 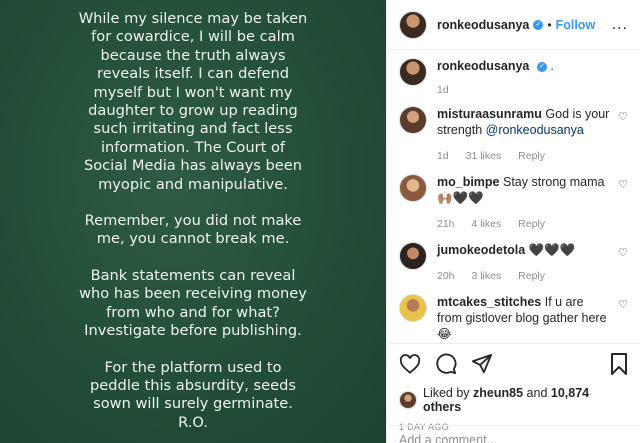 What do you see at coordinates (537, 393) in the screenshot?
I see `likes-and: and` at bounding box center [537, 393].